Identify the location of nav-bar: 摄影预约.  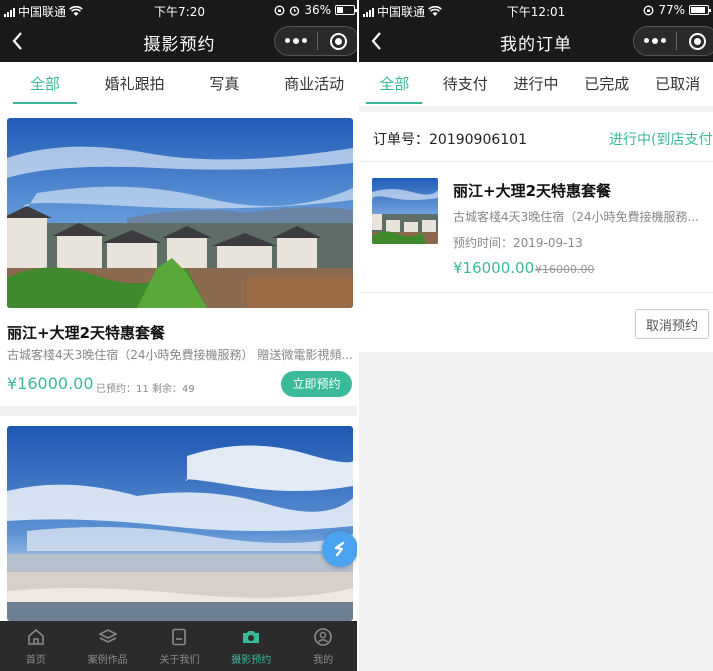
(179, 41).